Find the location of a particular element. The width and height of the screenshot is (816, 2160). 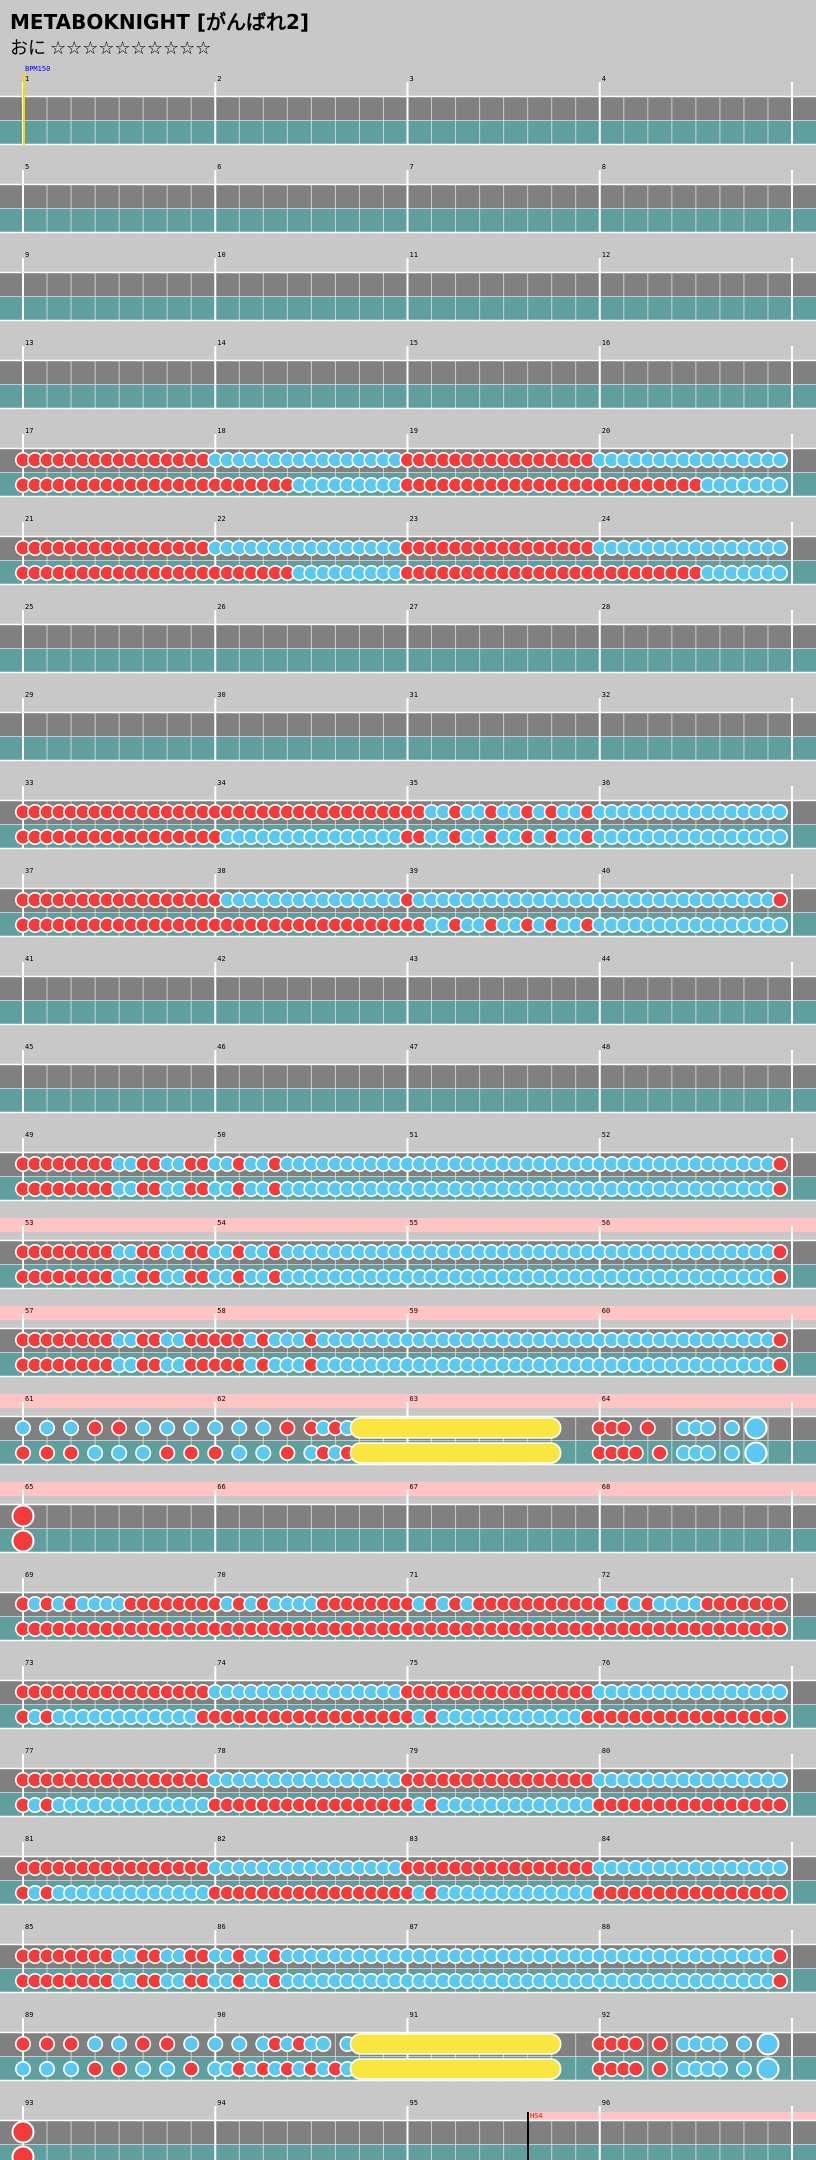

measure-number: 54 is located at coordinates (221, 1223).